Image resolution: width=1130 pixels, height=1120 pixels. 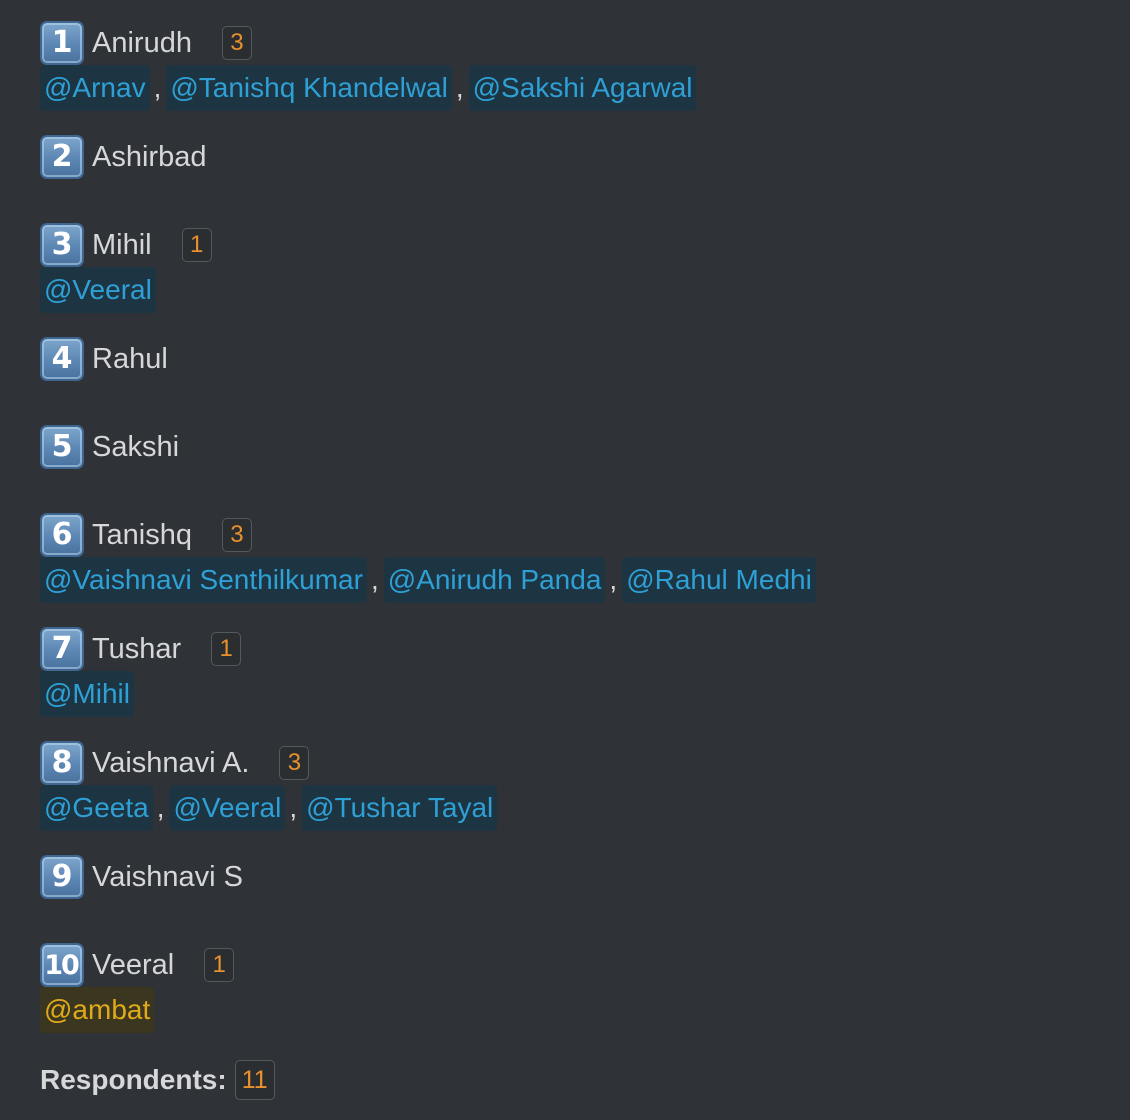 I want to click on voter-list: @ambat, so click(x=97, y=1010).